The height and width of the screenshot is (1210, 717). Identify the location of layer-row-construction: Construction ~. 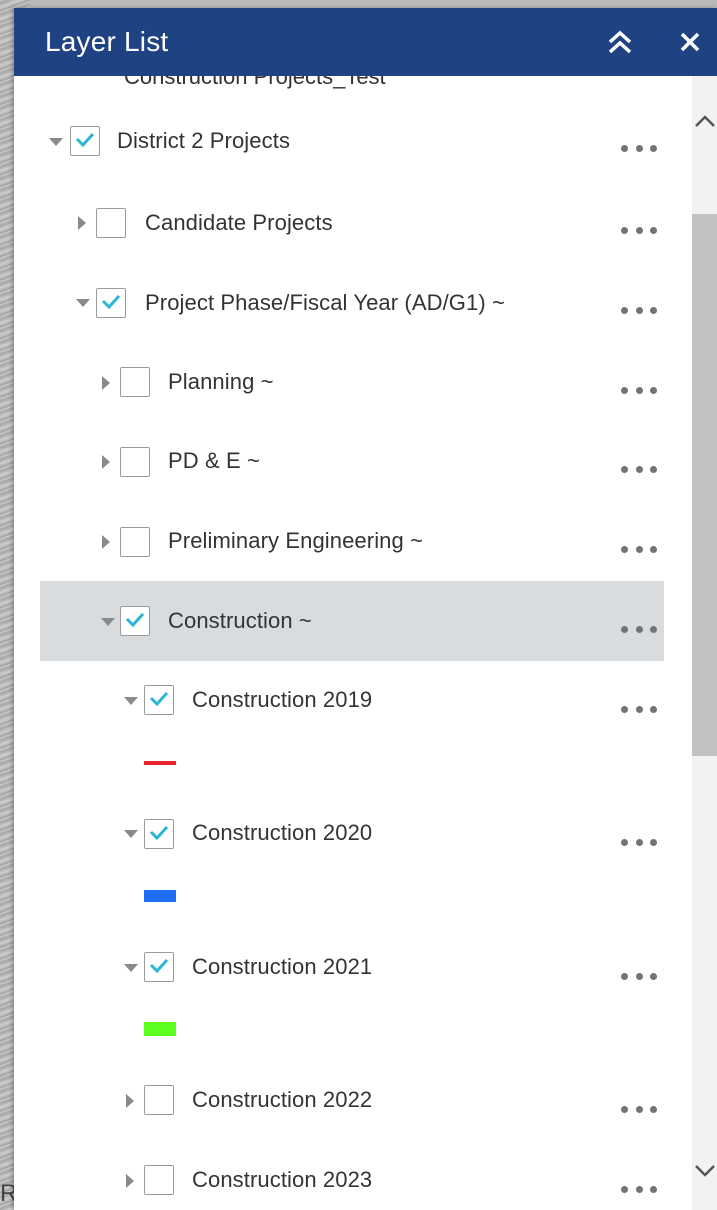
(353, 621).